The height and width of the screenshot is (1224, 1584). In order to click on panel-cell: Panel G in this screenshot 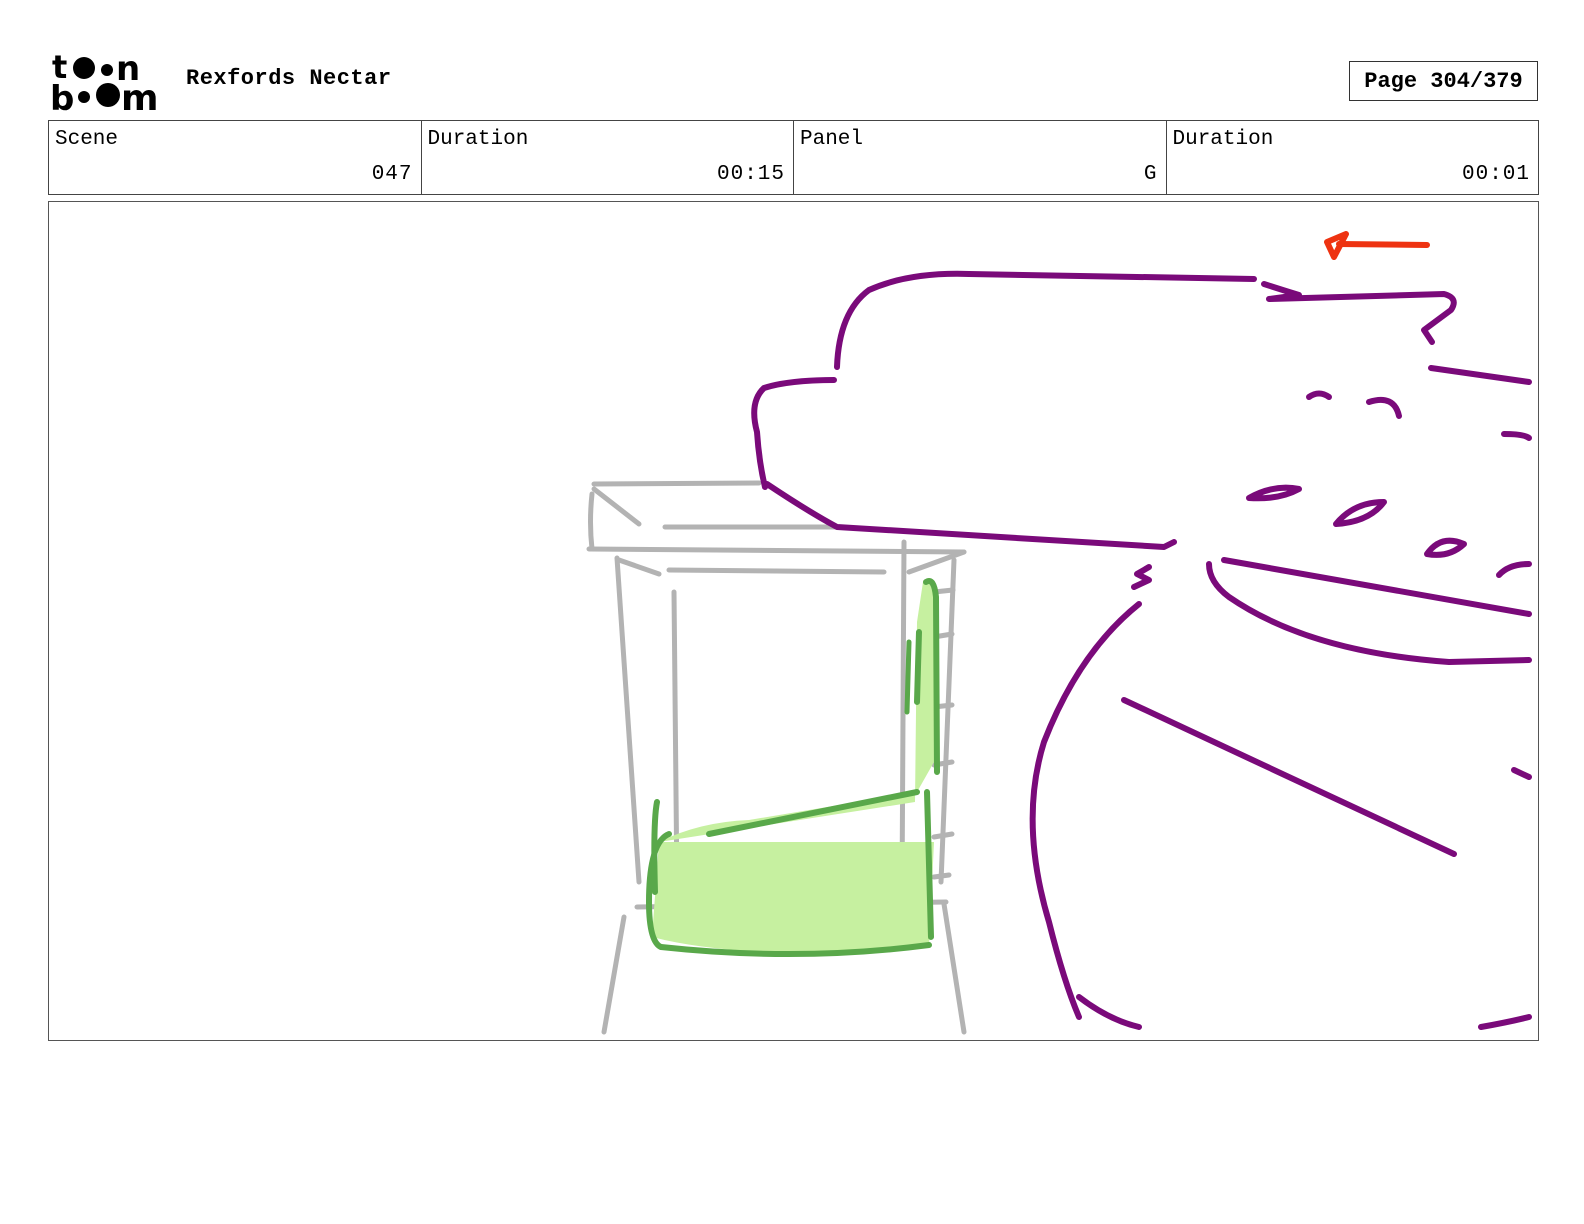, I will do `click(980, 157)`.